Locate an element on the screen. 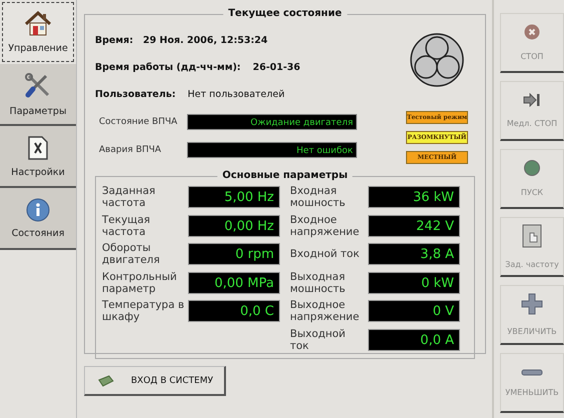  parameter-readout: 242 V is located at coordinates (414, 225).